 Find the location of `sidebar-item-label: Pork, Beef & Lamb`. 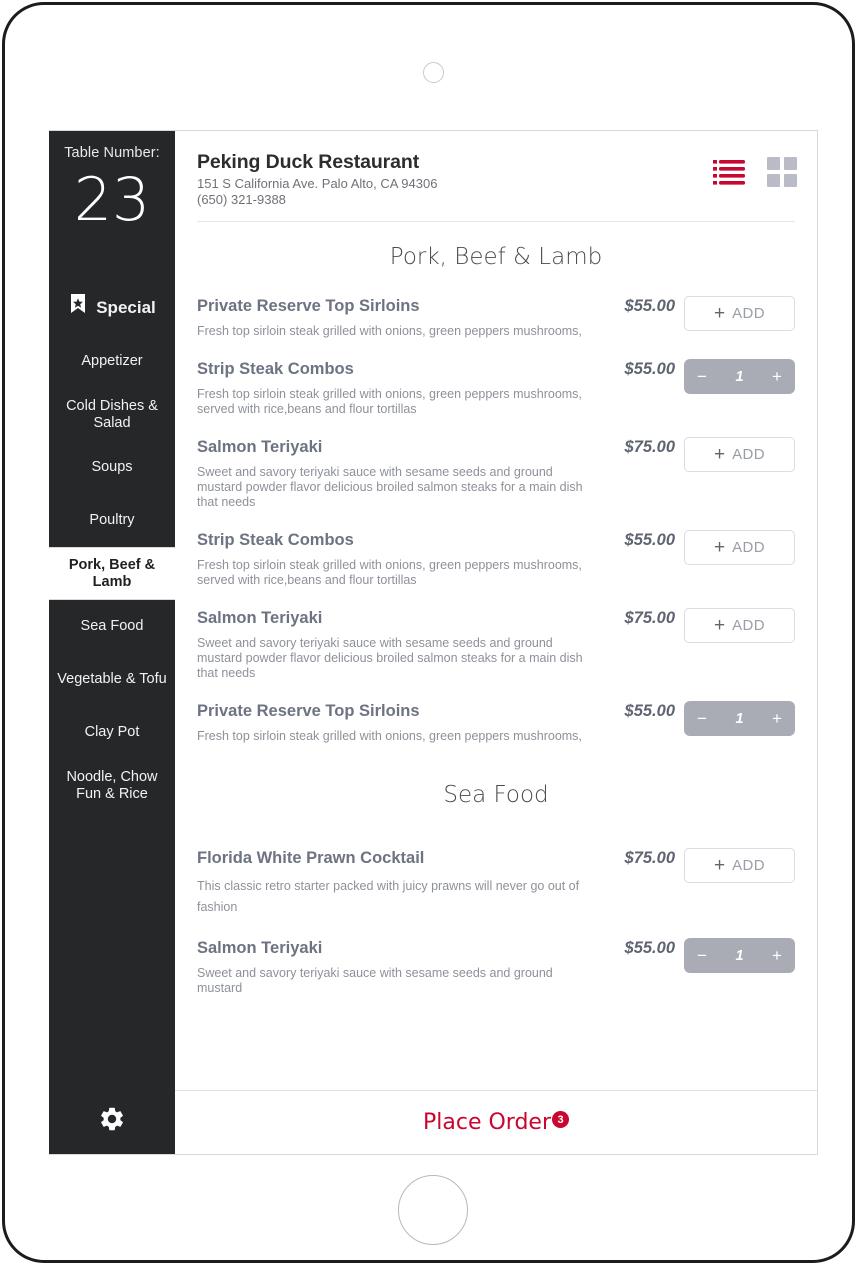

sidebar-item-label: Pork, Beef & Lamb is located at coordinates (112, 573).